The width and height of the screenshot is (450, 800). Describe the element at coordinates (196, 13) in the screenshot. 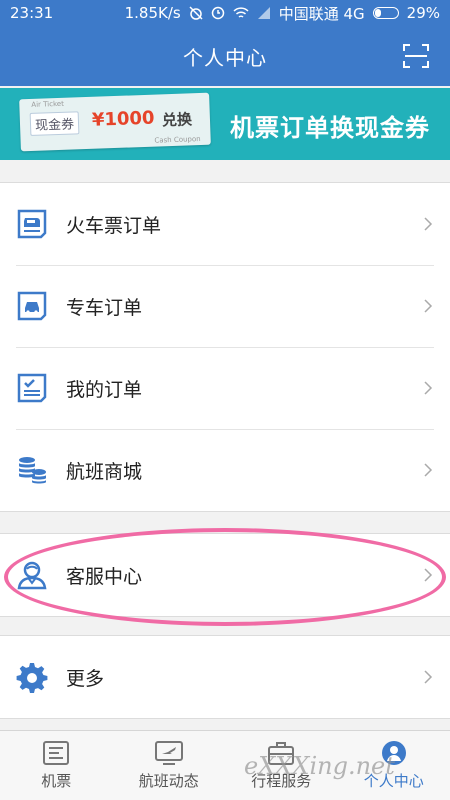

I see `alarm-icon` at that location.